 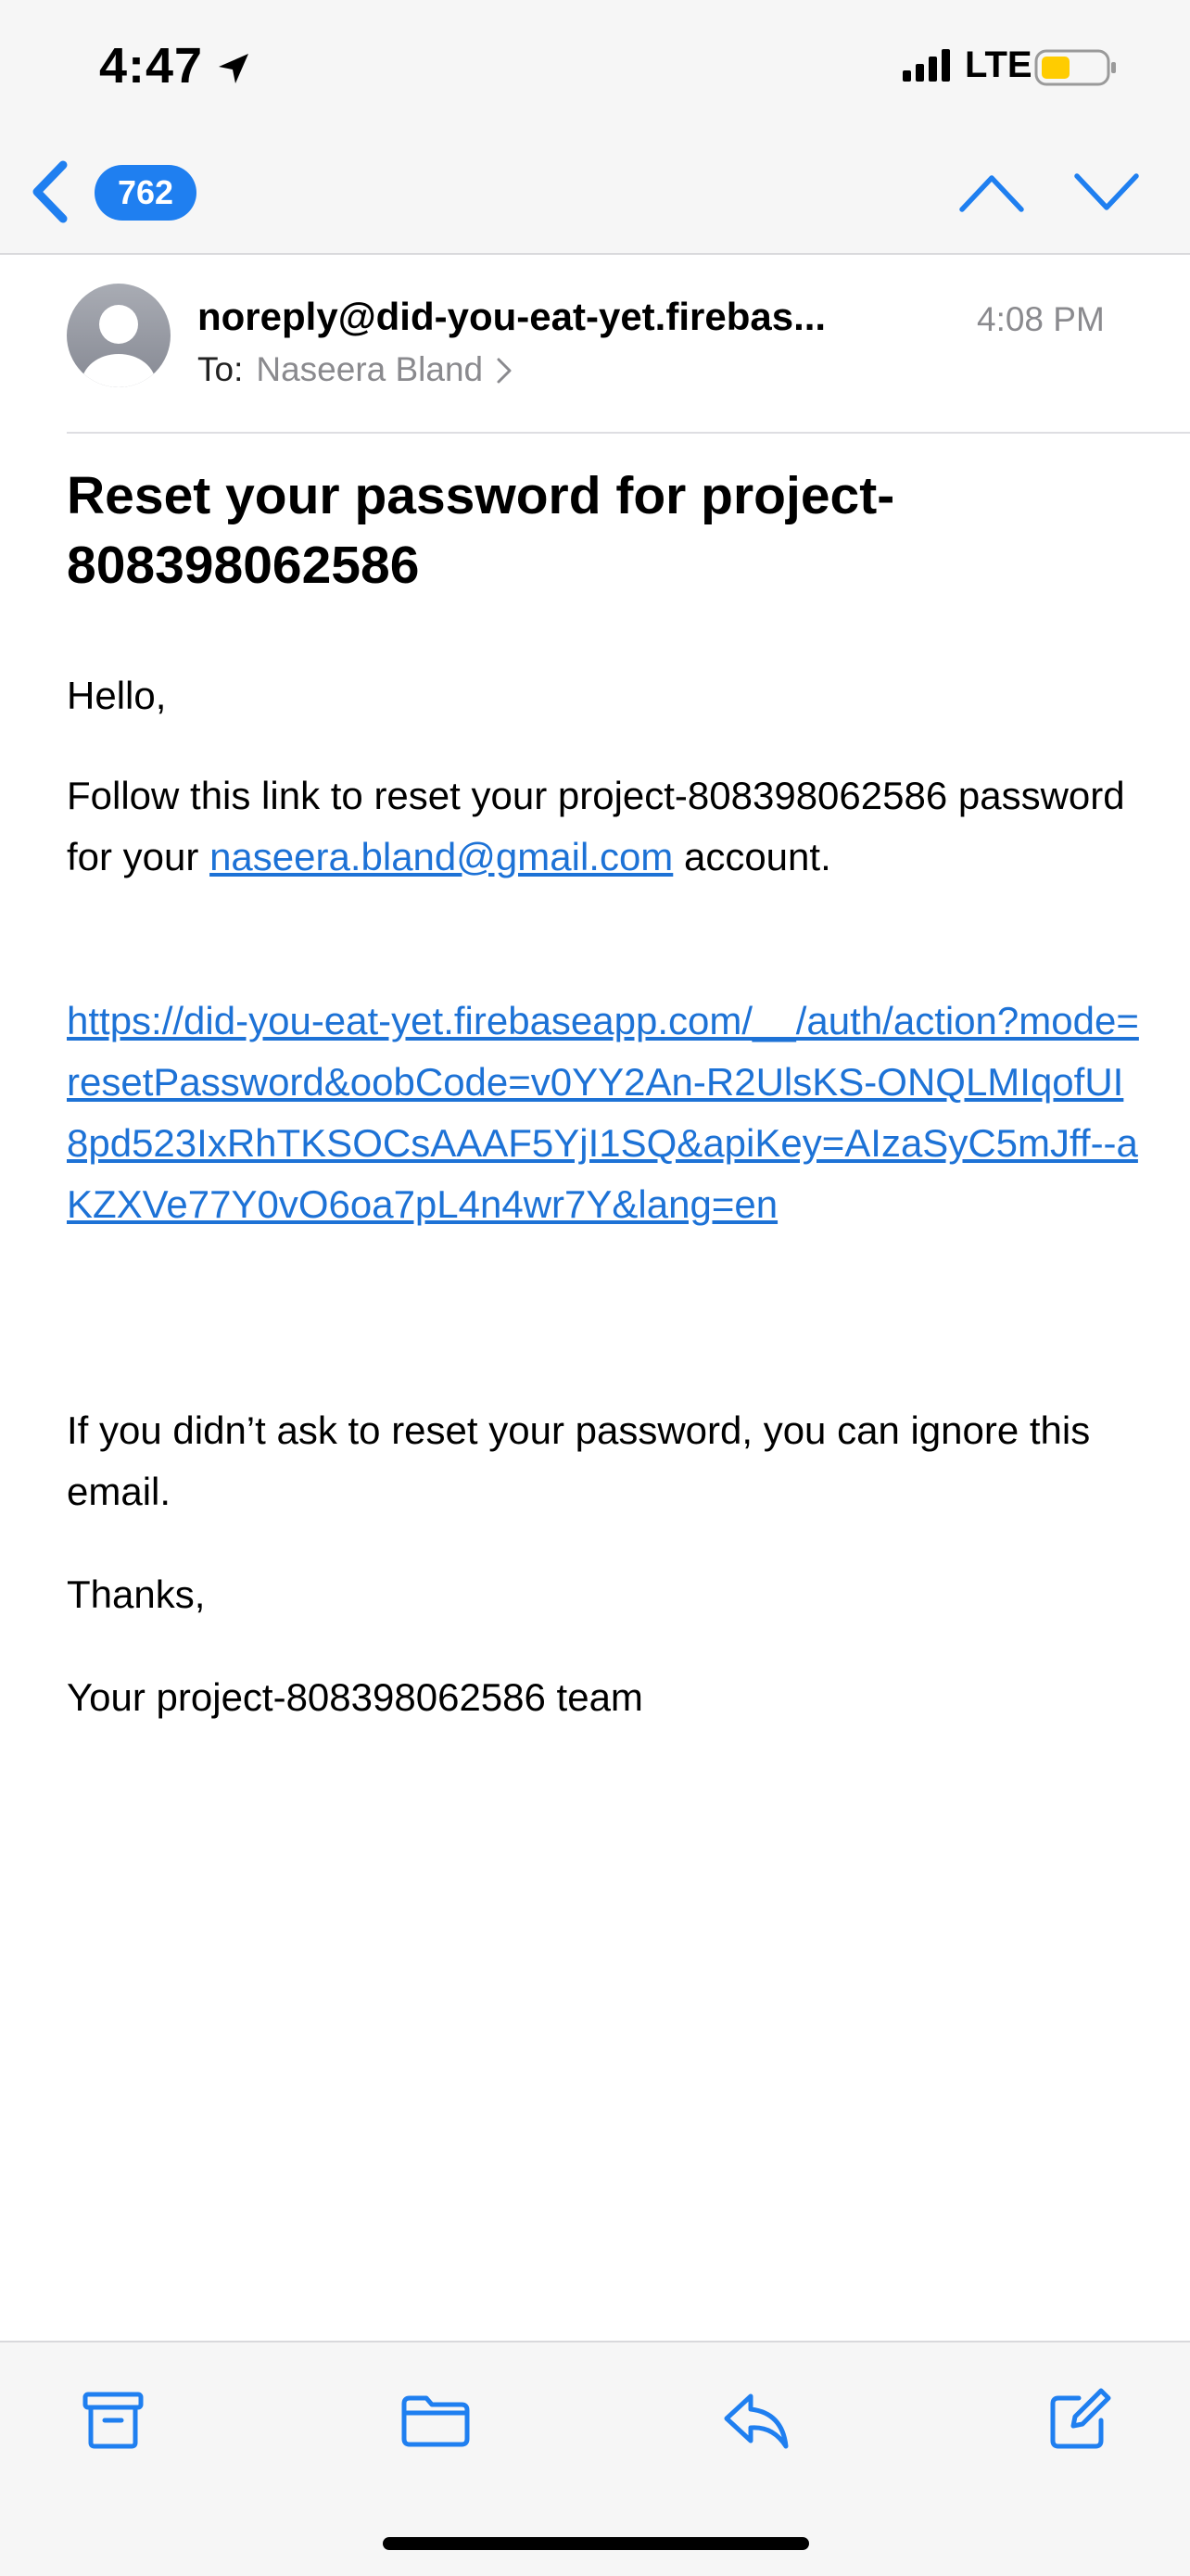 I want to click on message-time: 4:08 PM, so click(x=1041, y=319).